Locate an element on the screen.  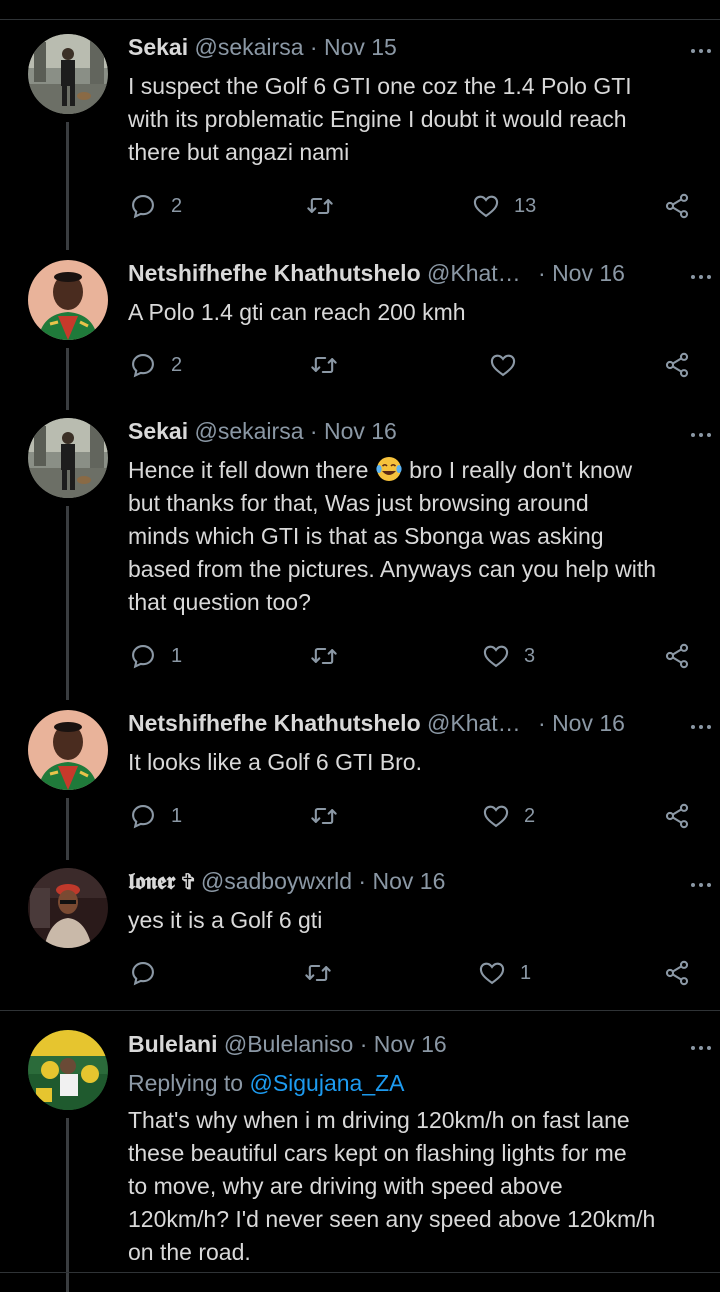
display-name: 𝖑𝖔𝖓𝖊𝖗 ✞ is located at coordinates (161, 881).